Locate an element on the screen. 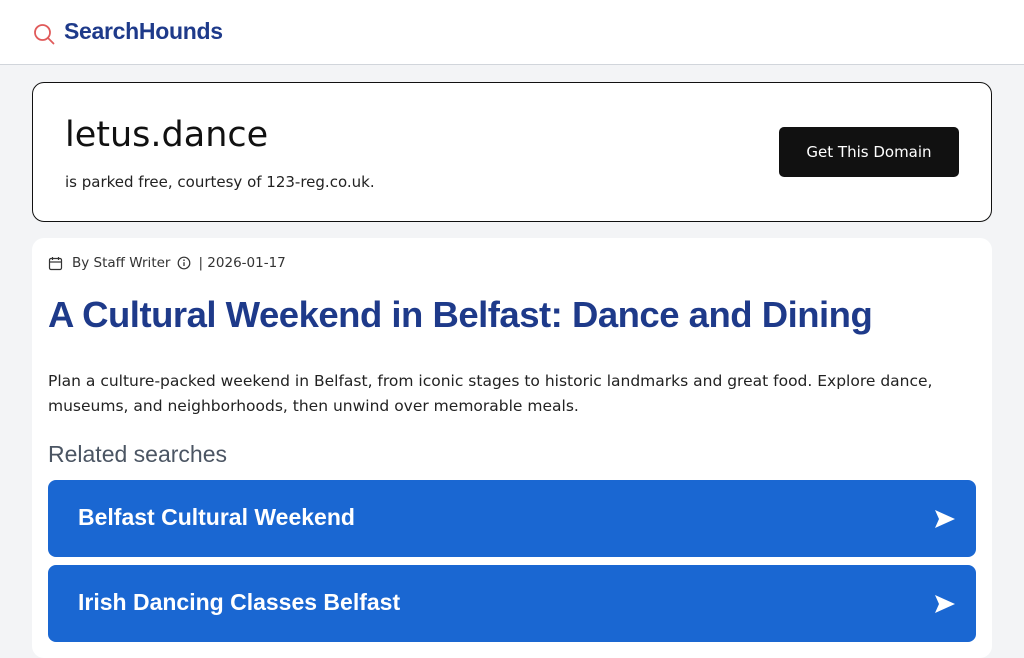 Image resolution: width=1024 pixels, height=658 pixels. logo-text: SearchHounds is located at coordinates (143, 30).